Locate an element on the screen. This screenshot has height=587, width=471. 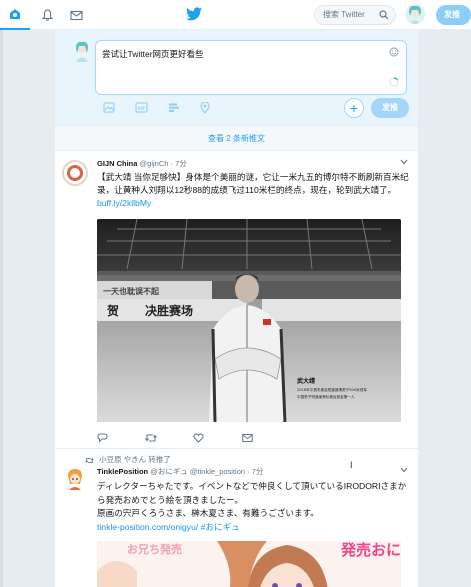
gijn-logo-icon is located at coordinates (75, 173).